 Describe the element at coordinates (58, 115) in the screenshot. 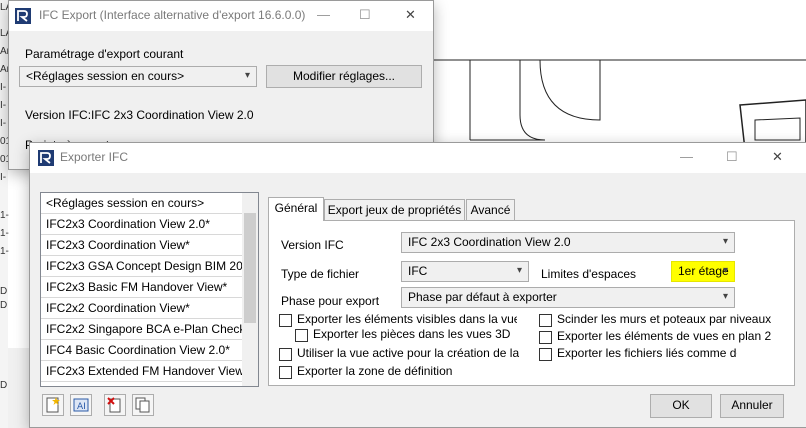

I see `ifc-version-label: Version IFC:` at that location.